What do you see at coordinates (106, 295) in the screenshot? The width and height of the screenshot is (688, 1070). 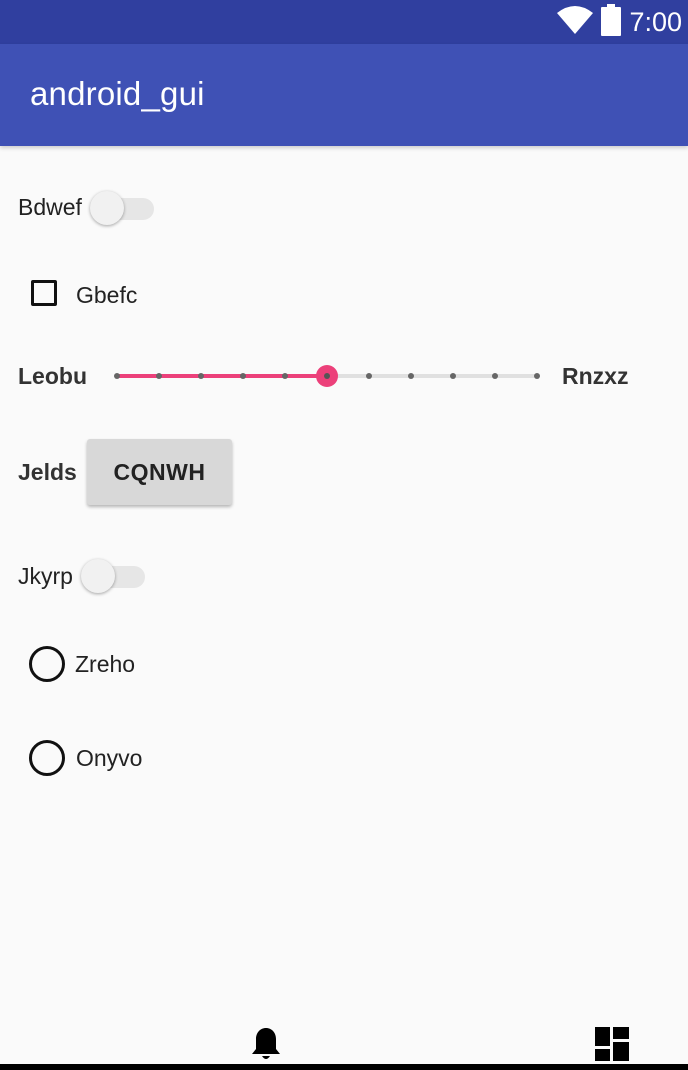 I see `checkbox-gbefc-label: Gbefc` at bounding box center [106, 295].